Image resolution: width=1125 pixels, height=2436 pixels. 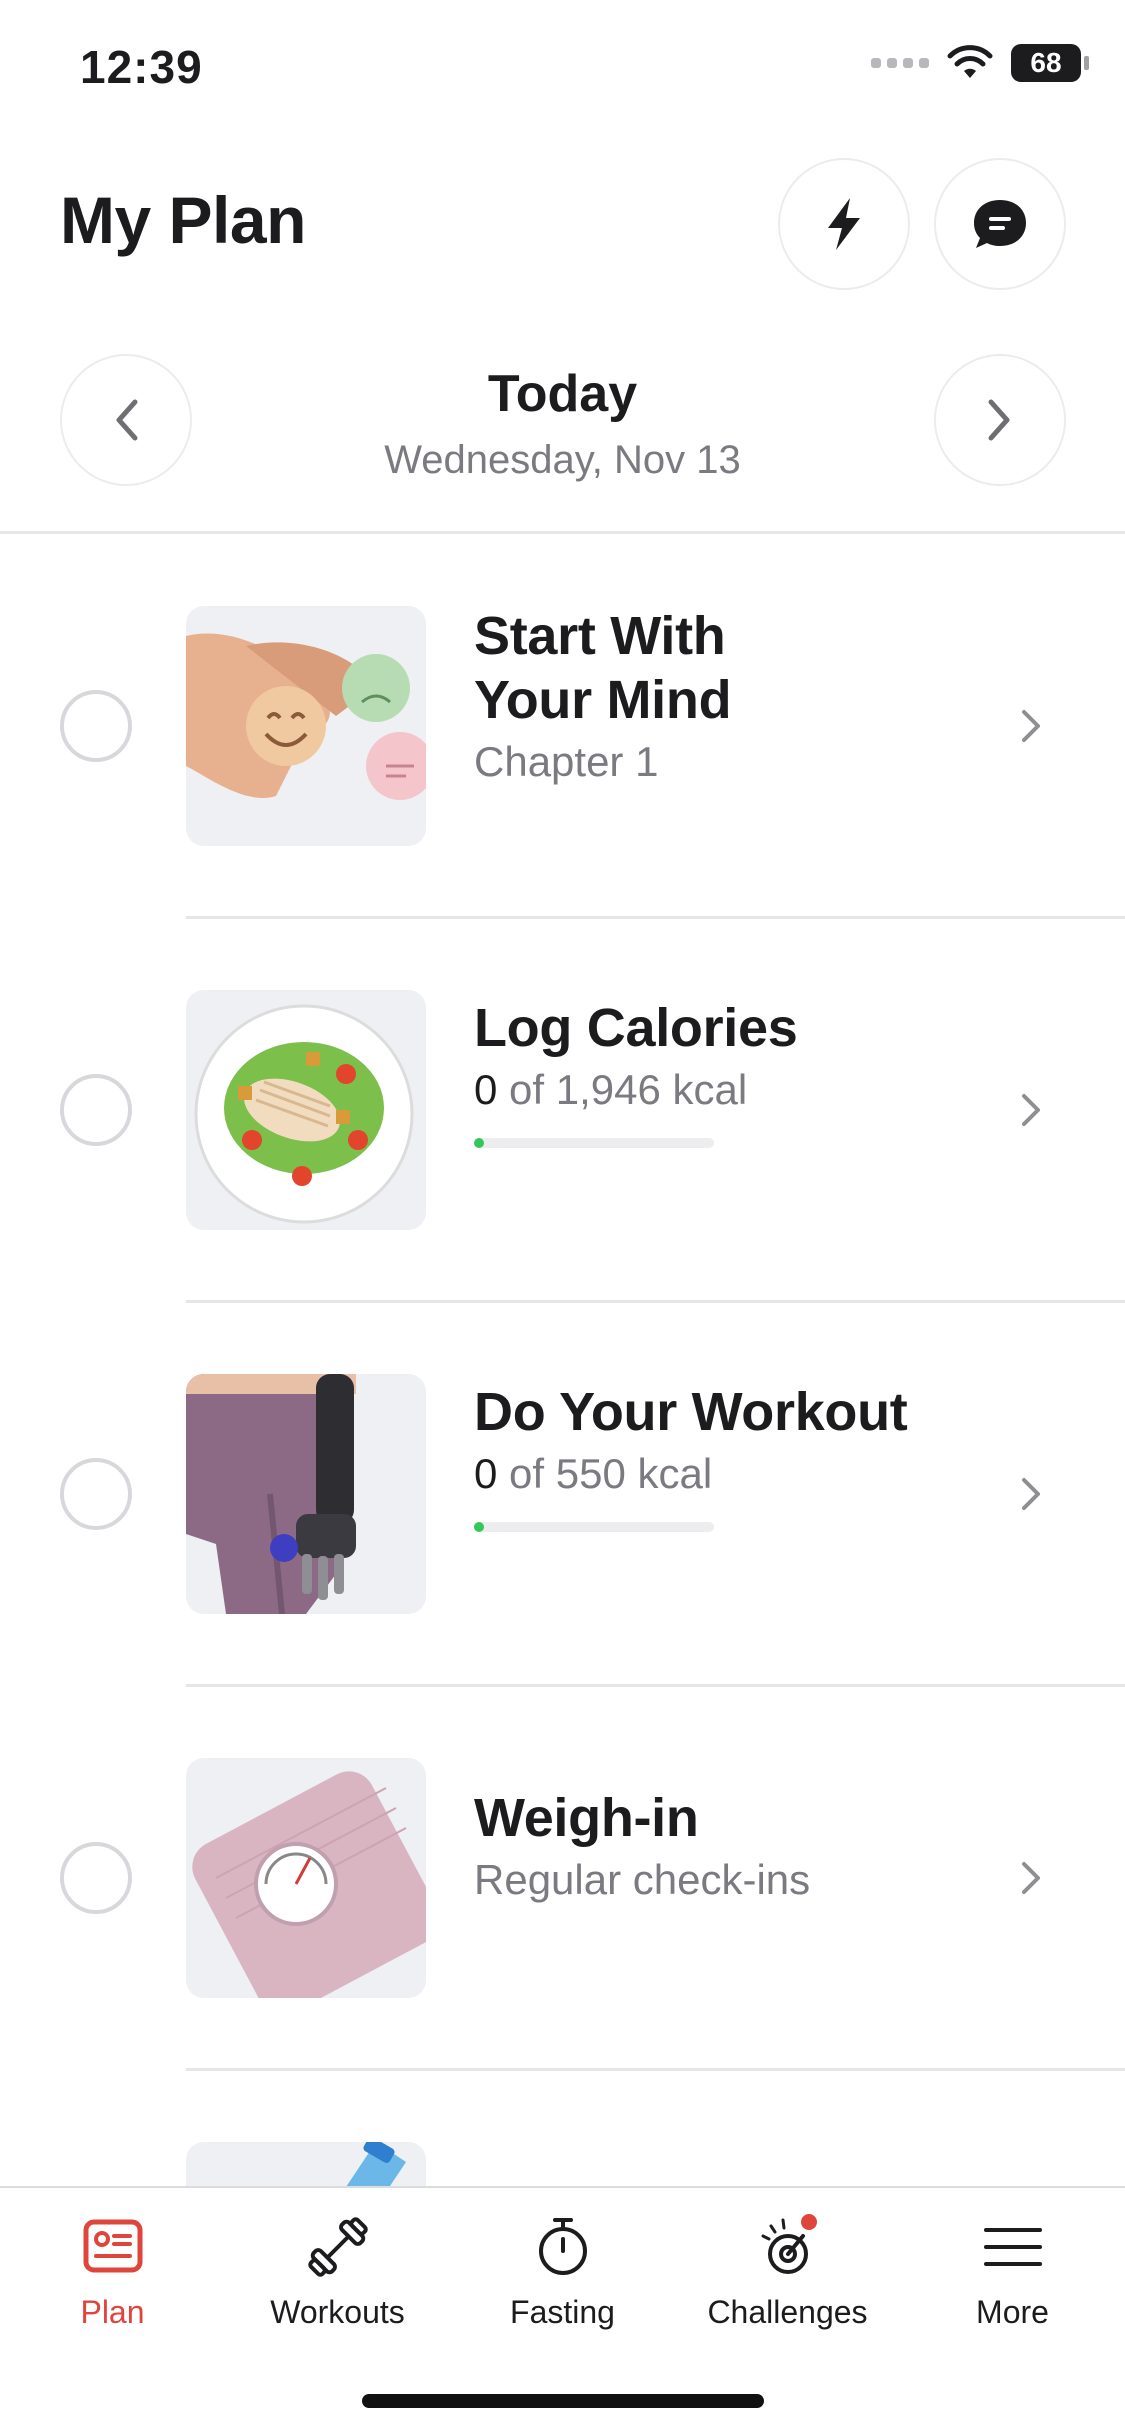 I want to click on plan-item-subtitle: Chapter 1, so click(x=566, y=761).